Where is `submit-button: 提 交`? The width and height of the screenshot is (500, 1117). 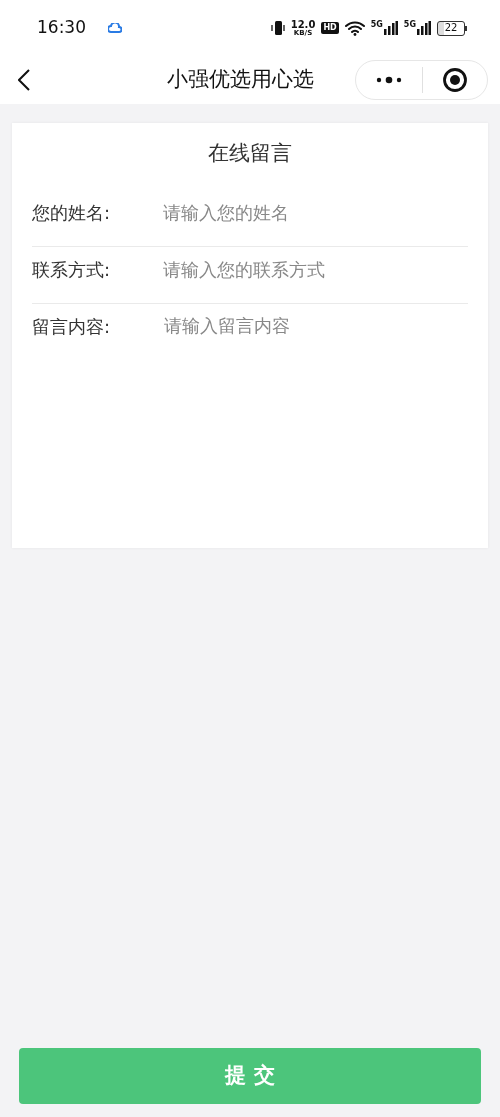 submit-button: 提 交 is located at coordinates (250, 1076).